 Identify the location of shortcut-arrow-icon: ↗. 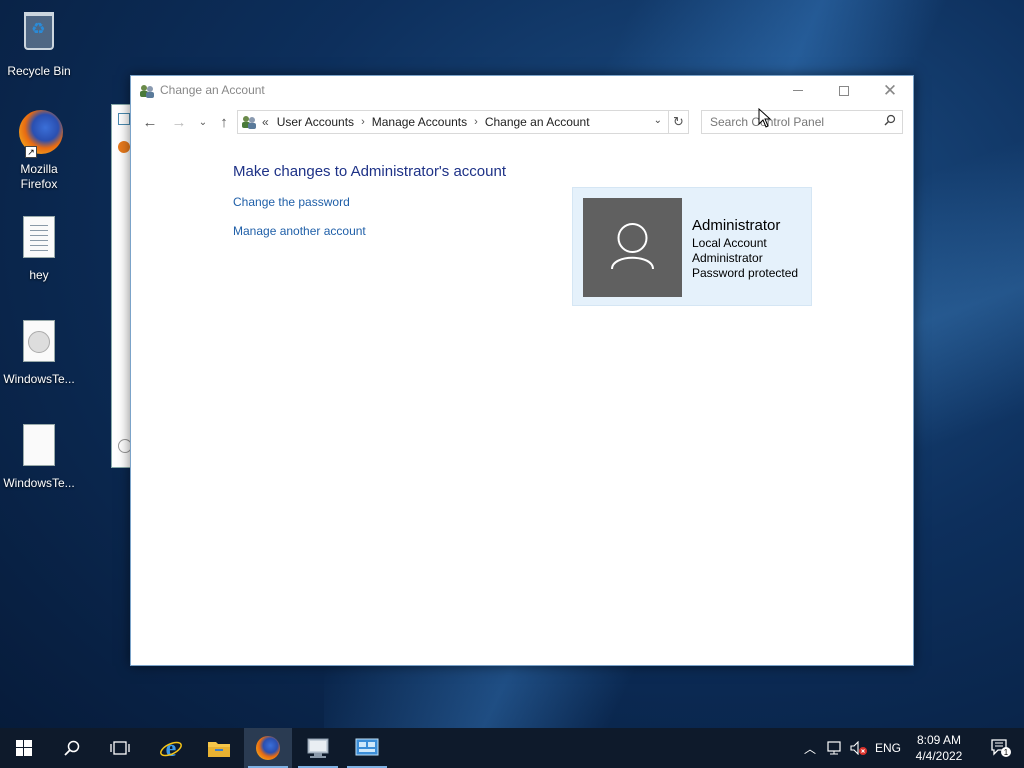
(31, 152).